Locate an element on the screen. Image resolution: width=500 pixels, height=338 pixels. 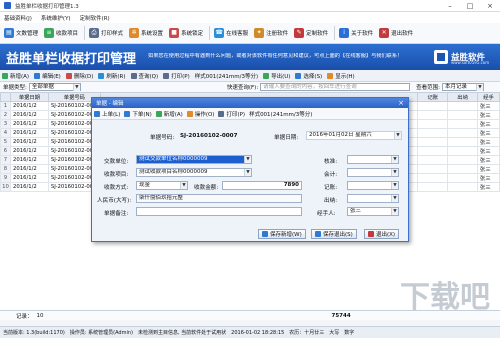
receipt-items-button: ≡ 收款项目 is located at coordinates (61, 33).